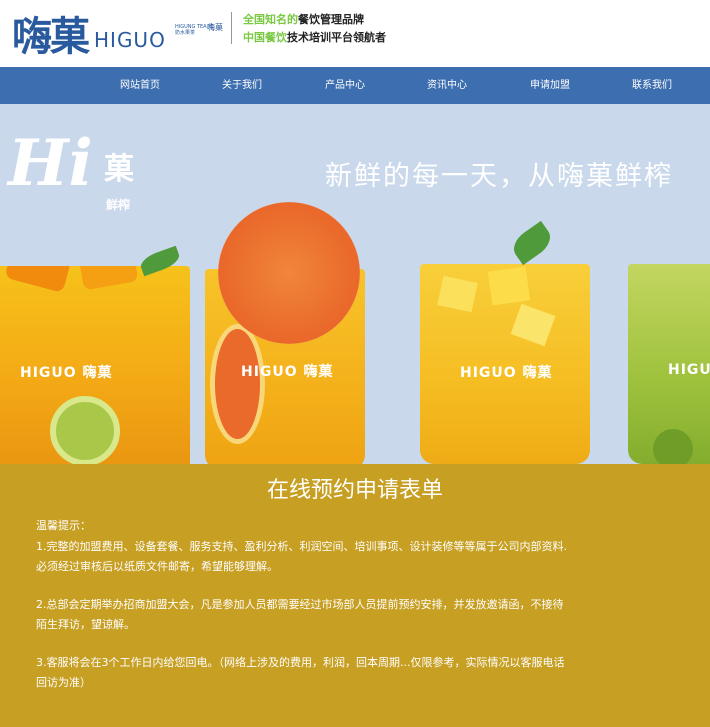  I want to click on form-title: 在线预约申请表单, so click(354, 490).